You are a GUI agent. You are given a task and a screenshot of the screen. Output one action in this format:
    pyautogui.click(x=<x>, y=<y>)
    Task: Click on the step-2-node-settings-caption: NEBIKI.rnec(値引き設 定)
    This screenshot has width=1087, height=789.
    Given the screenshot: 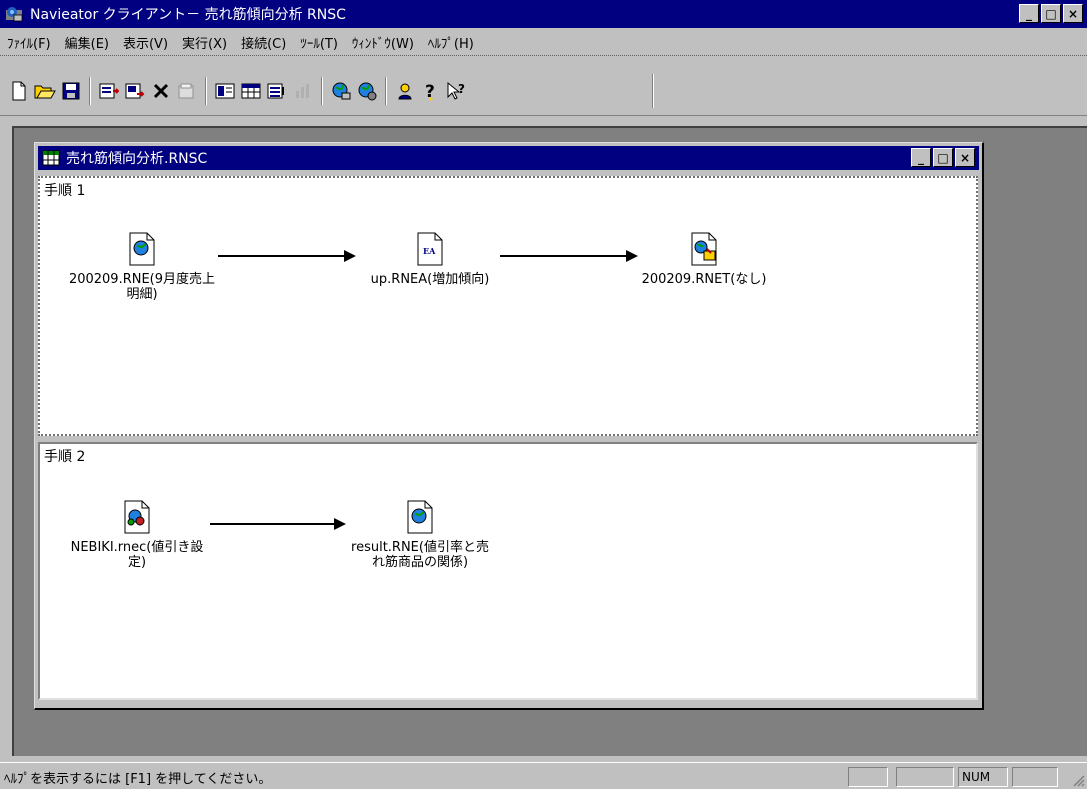 What is the action you would take?
    pyautogui.click(x=137, y=555)
    